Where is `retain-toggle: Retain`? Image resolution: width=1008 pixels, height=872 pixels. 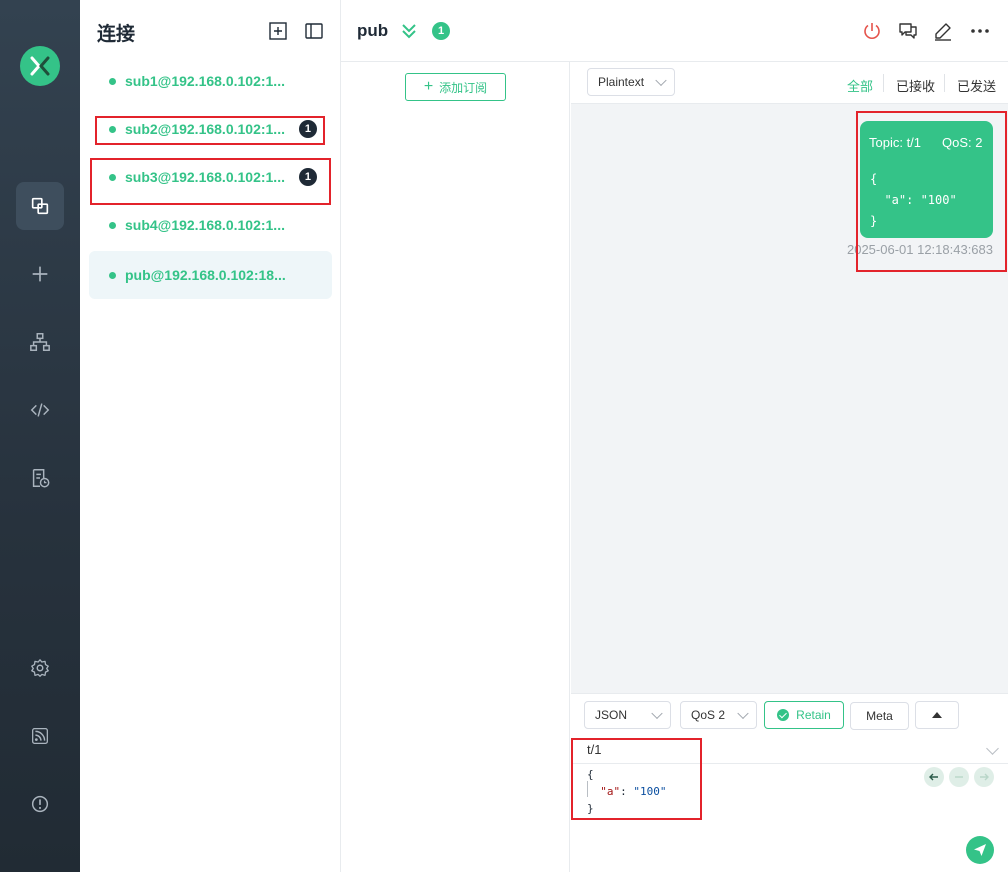 retain-toggle: Retain is located at coordinates (804, 715).